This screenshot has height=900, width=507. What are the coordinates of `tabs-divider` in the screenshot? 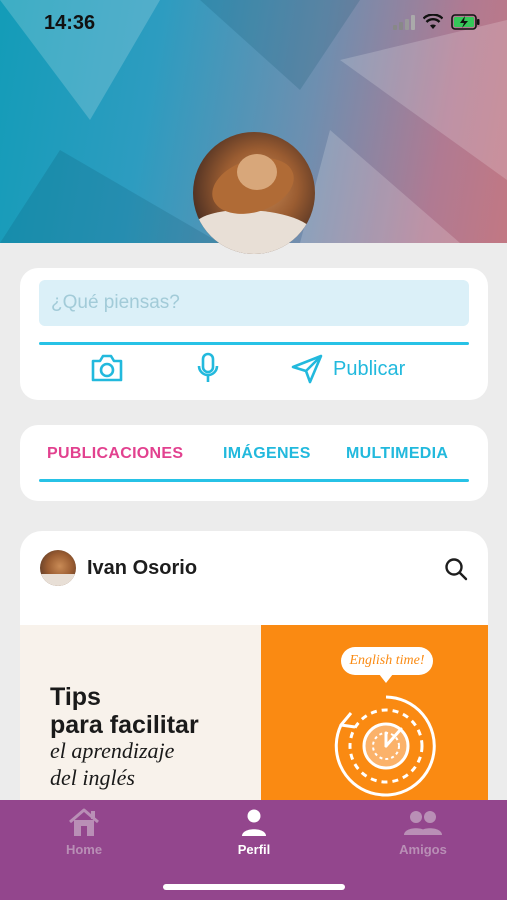 It's located at (254, 480).